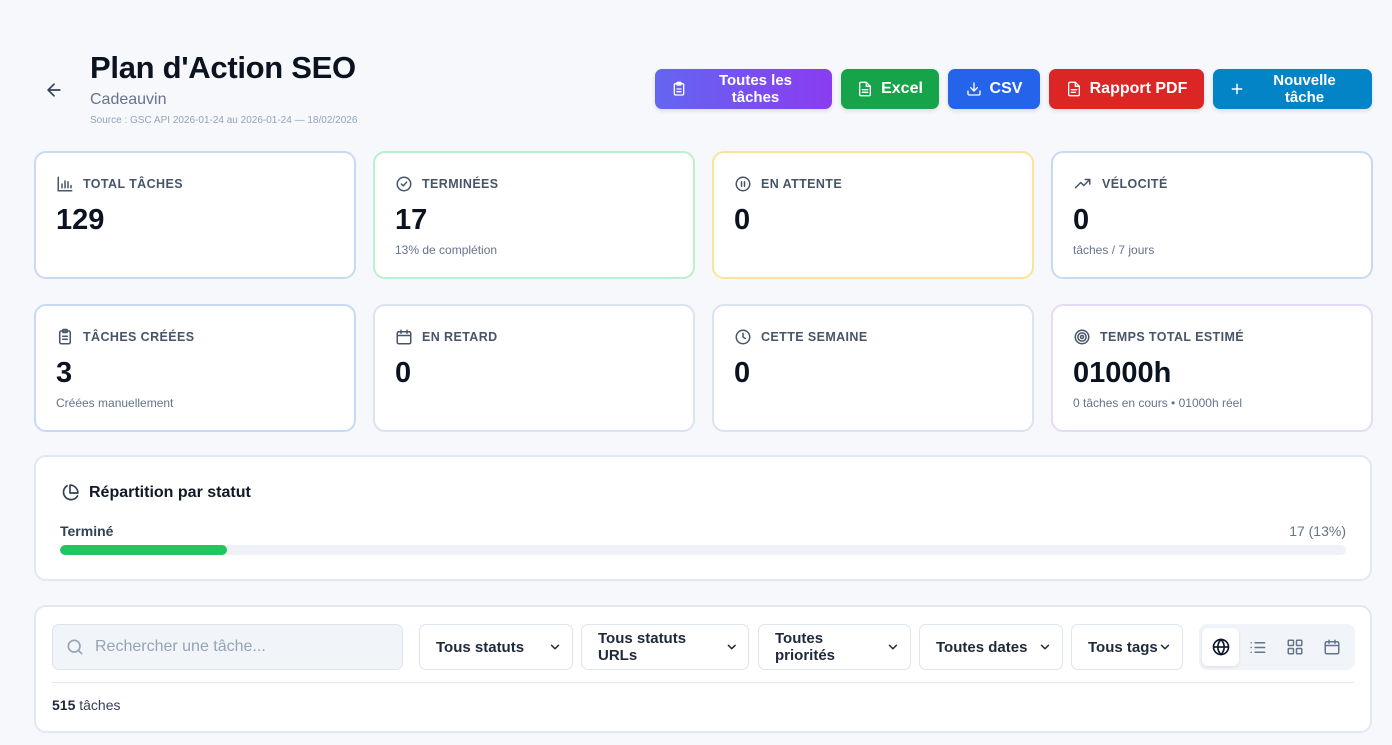 The width and height of the screenshot is (1392, 745). I want to click on view-grid-button, so click(1294, 647).